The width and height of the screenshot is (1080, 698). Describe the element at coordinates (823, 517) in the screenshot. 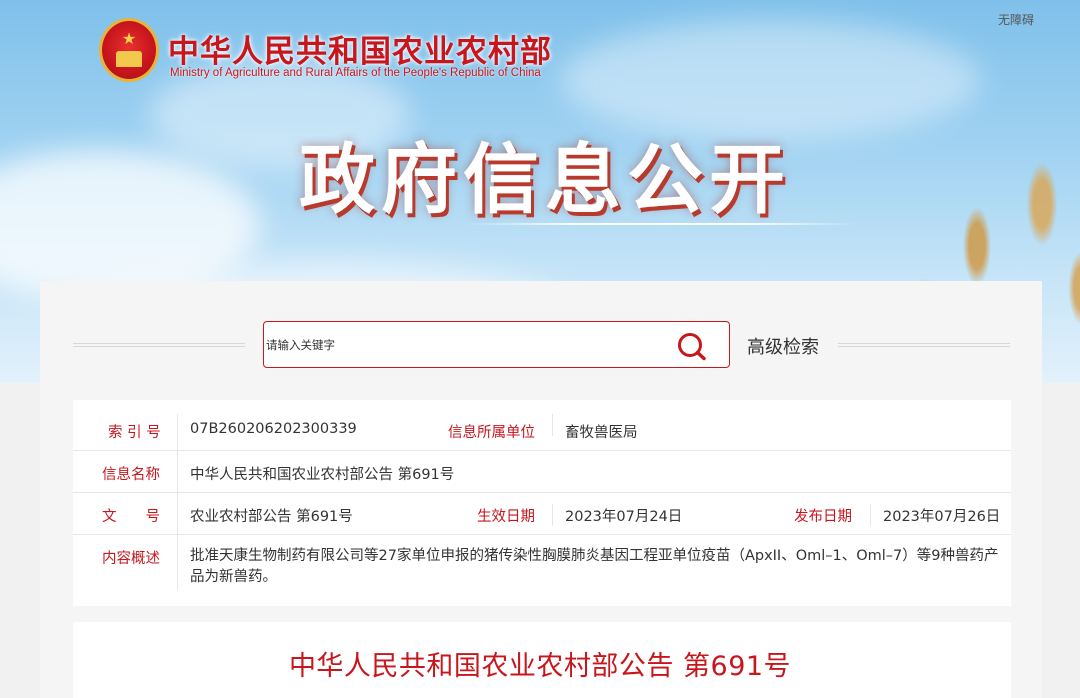

I see `publish-date-label: 发布日期` at that location.